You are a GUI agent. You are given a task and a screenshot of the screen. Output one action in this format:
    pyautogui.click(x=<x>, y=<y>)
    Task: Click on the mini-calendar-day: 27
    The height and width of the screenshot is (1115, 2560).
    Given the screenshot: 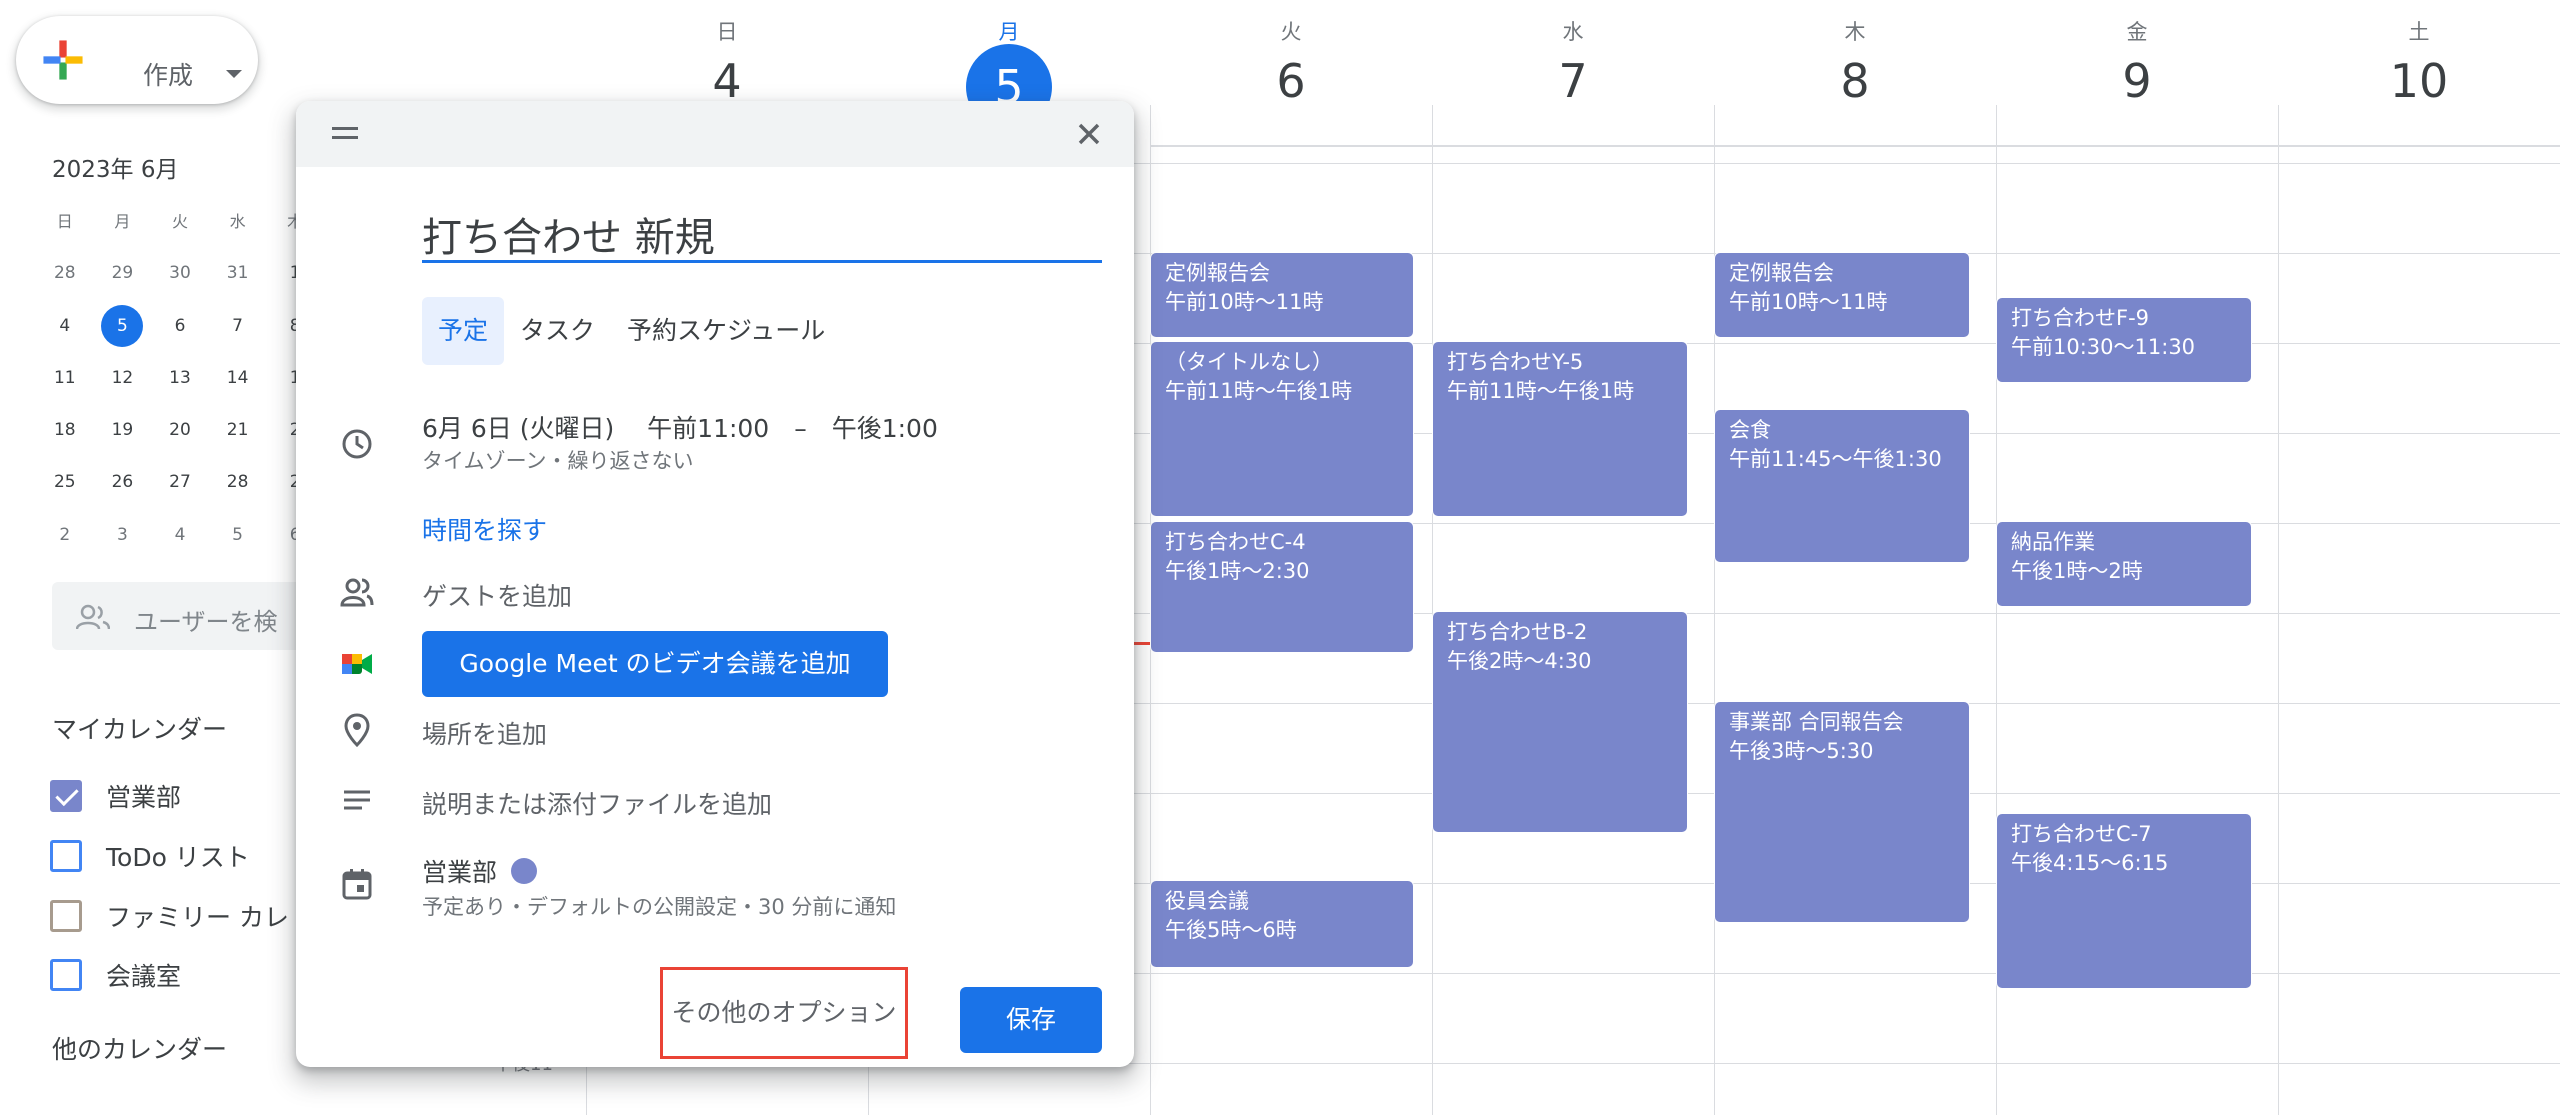 What is the action you would take?
    pyautogui.click(x=180, y=491)
    